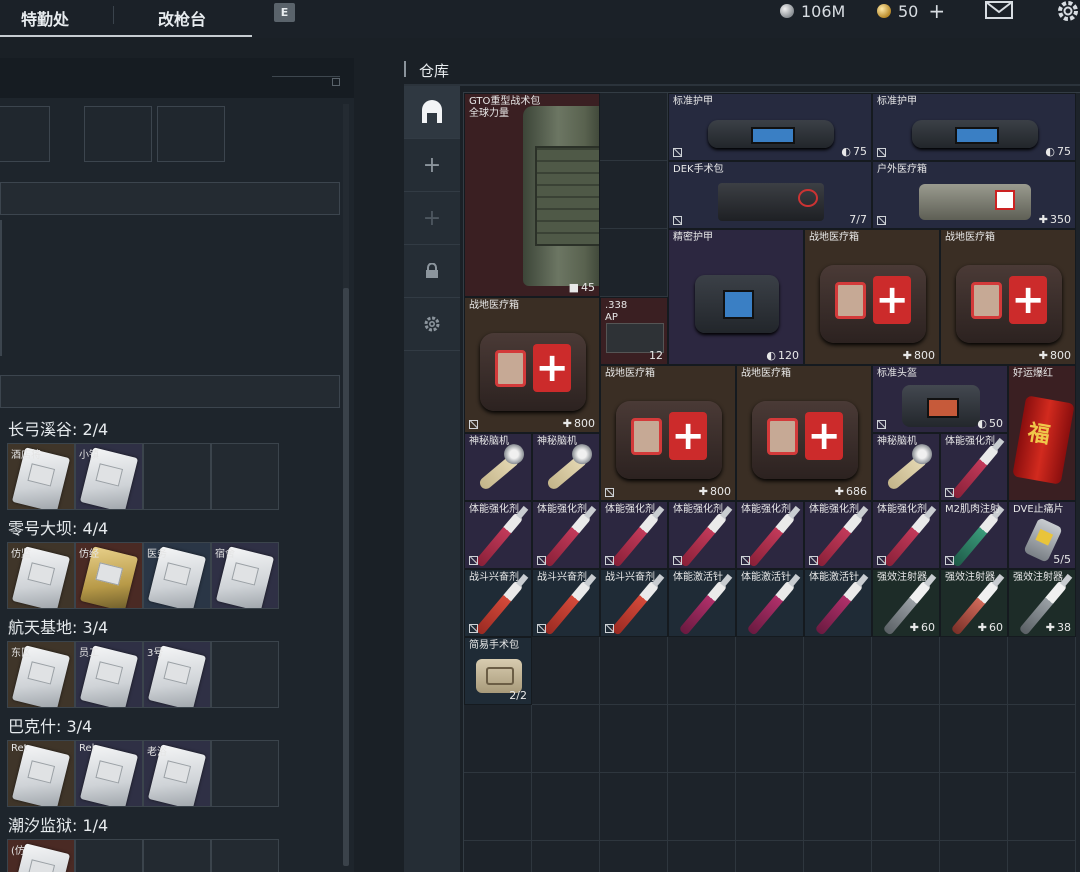  What do you see at coordinates (41, 674) in the screenshot?
I see `keycard-slot: 东区` at bounding box center [41, 674].